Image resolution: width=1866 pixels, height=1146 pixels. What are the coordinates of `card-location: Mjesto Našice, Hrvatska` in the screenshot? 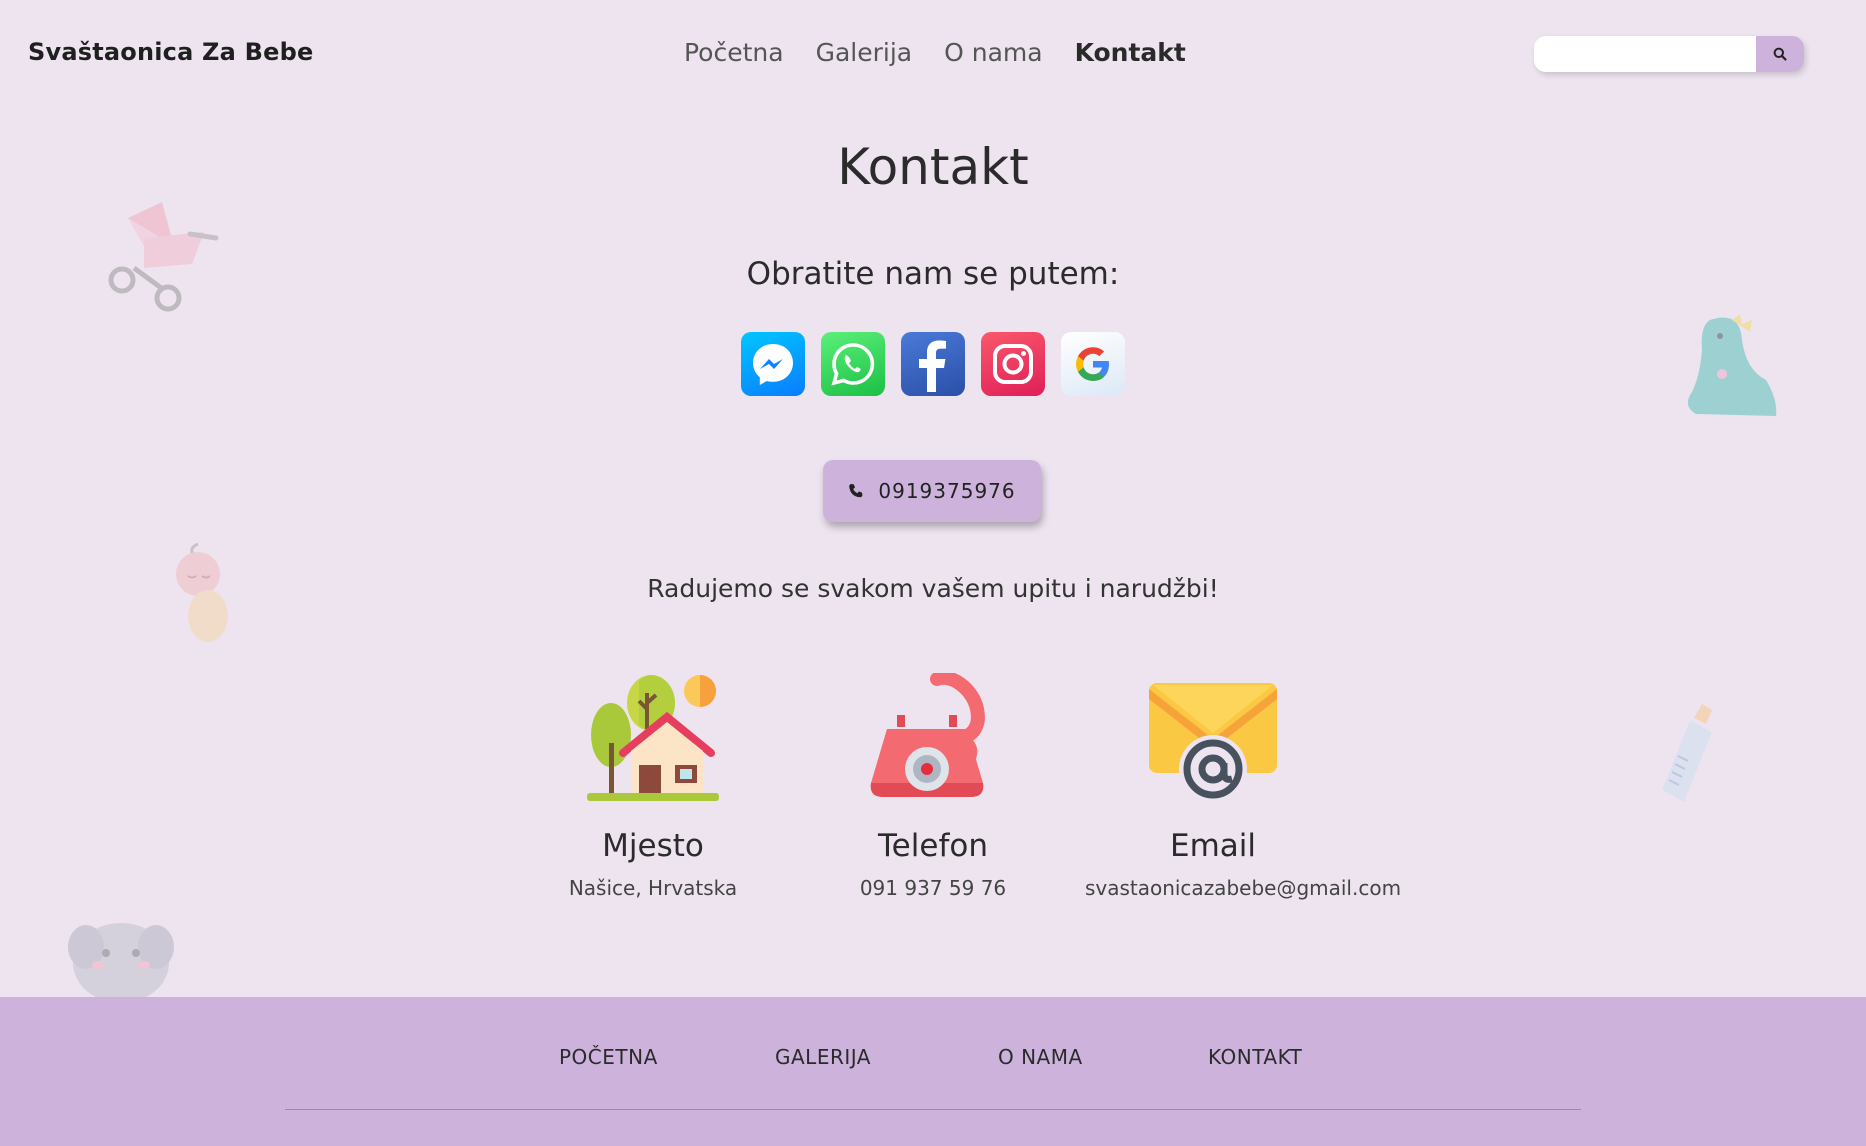 It's located at (653, 785).